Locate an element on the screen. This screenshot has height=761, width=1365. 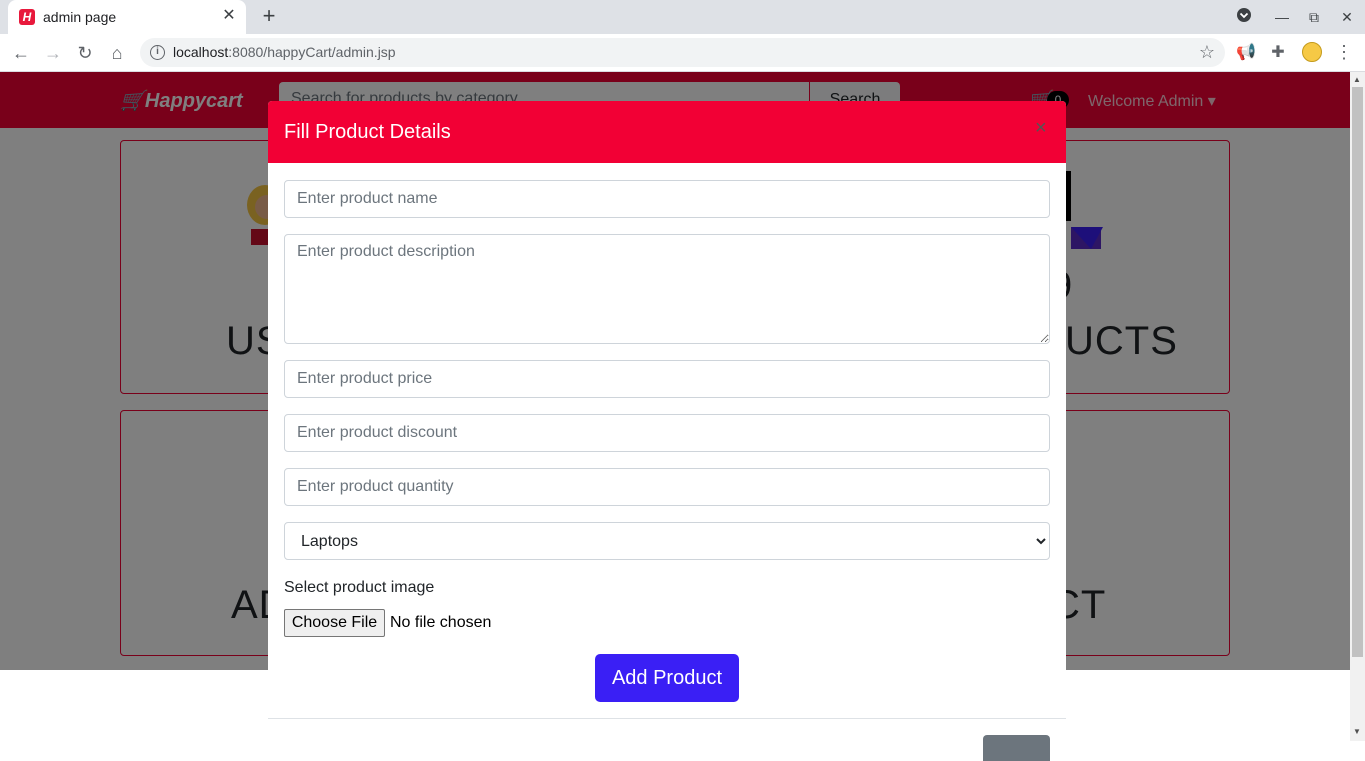
tab-title: admin page is located at coordinates (80, 17).